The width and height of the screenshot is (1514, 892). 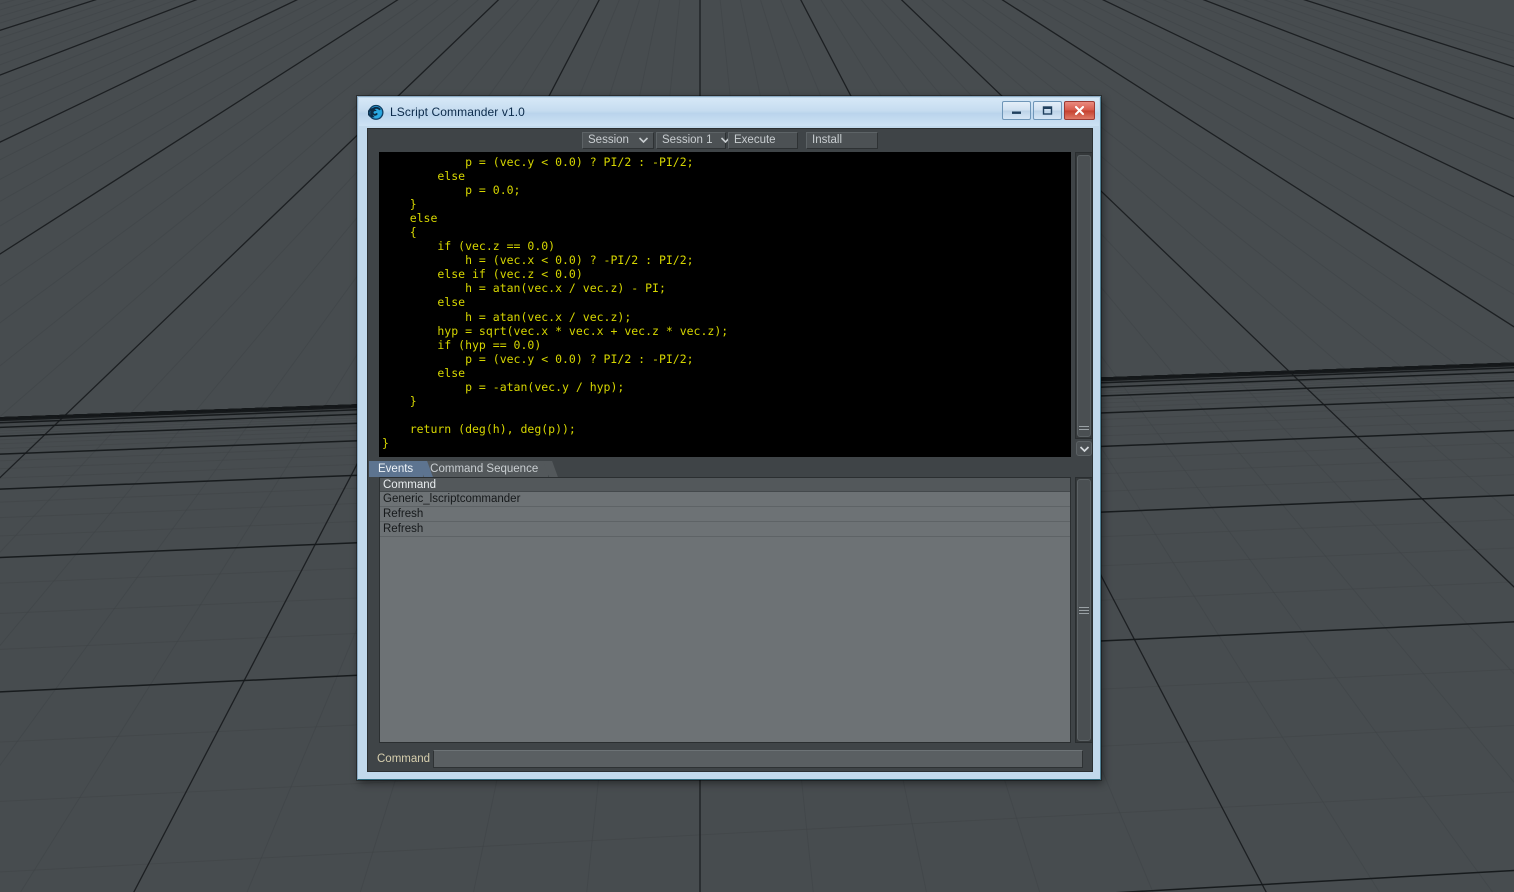 I want to click on maximize-button, so click(x=1047, y=110).